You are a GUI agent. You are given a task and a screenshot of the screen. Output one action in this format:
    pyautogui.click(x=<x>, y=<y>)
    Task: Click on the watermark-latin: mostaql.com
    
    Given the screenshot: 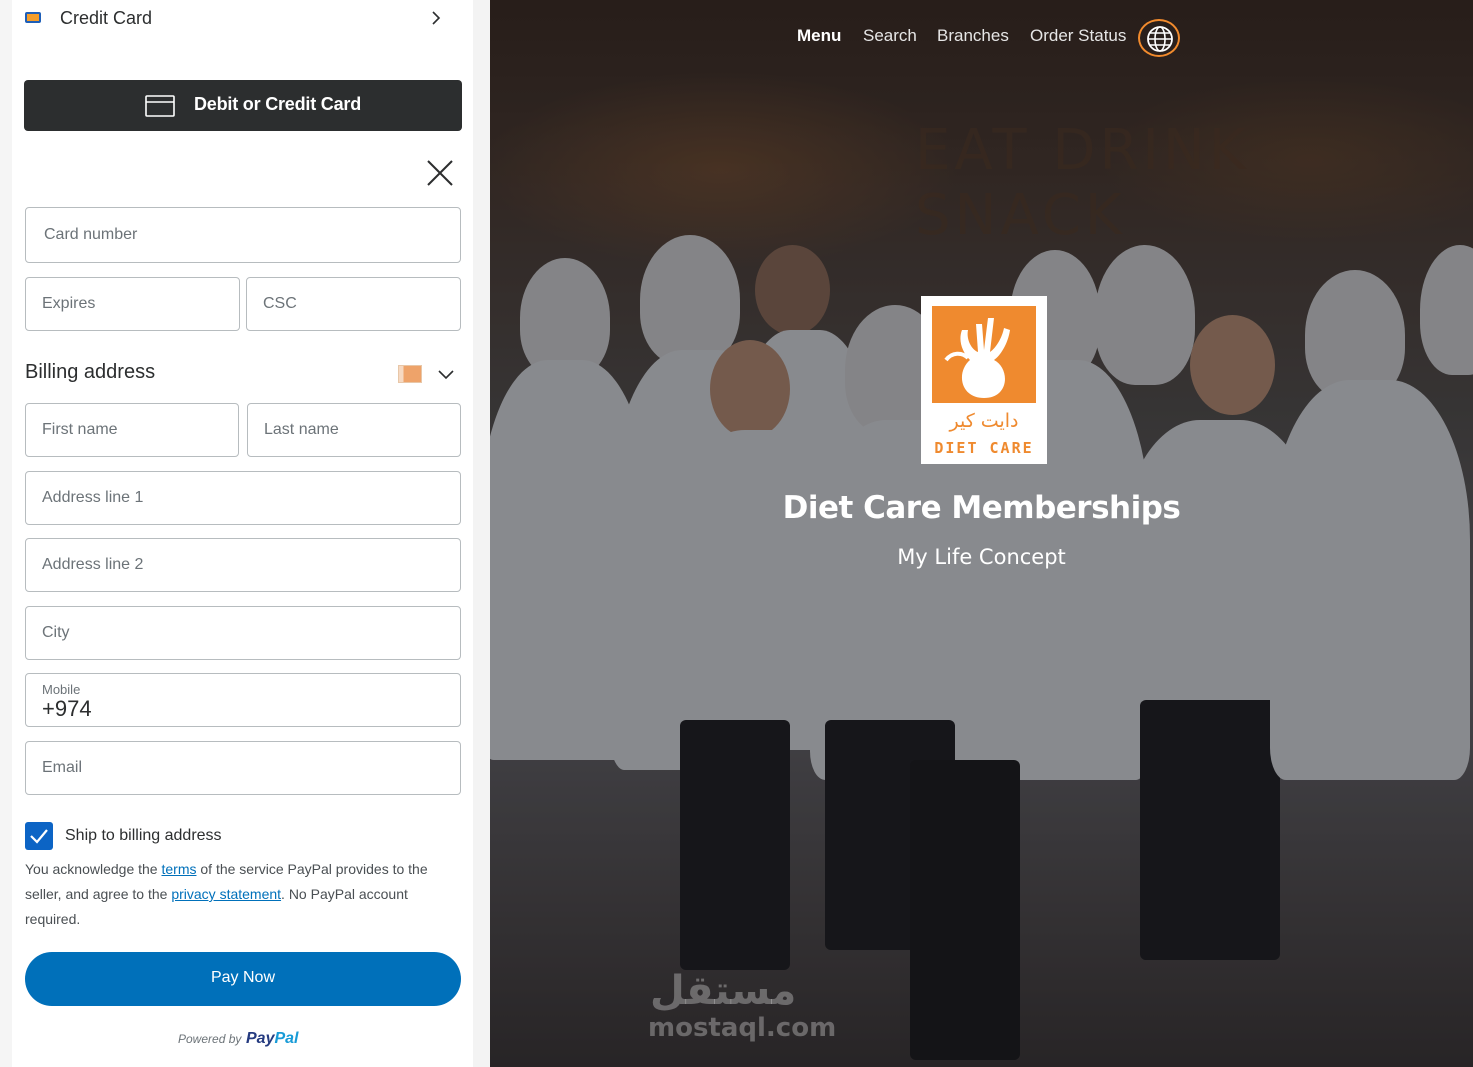 What is the action you would take?
    pyautogui.click(x=742, y=1028)
    